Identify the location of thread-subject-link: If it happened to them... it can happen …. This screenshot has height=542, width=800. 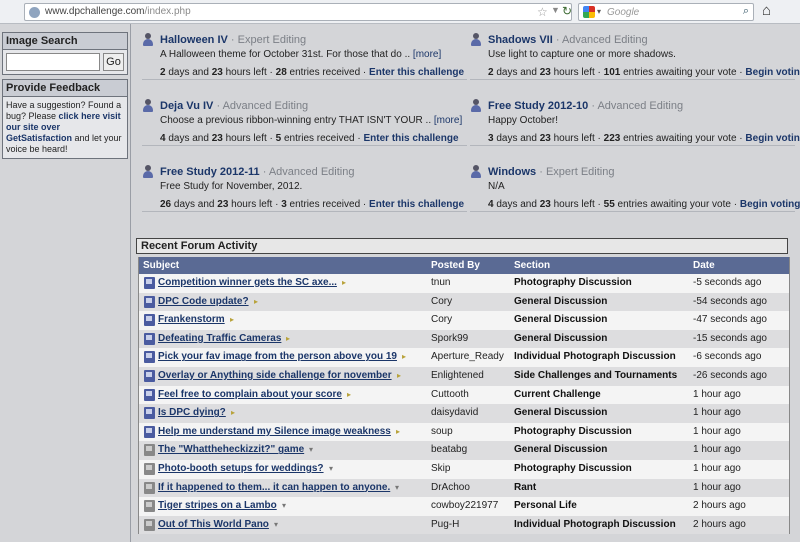
(274, 487).